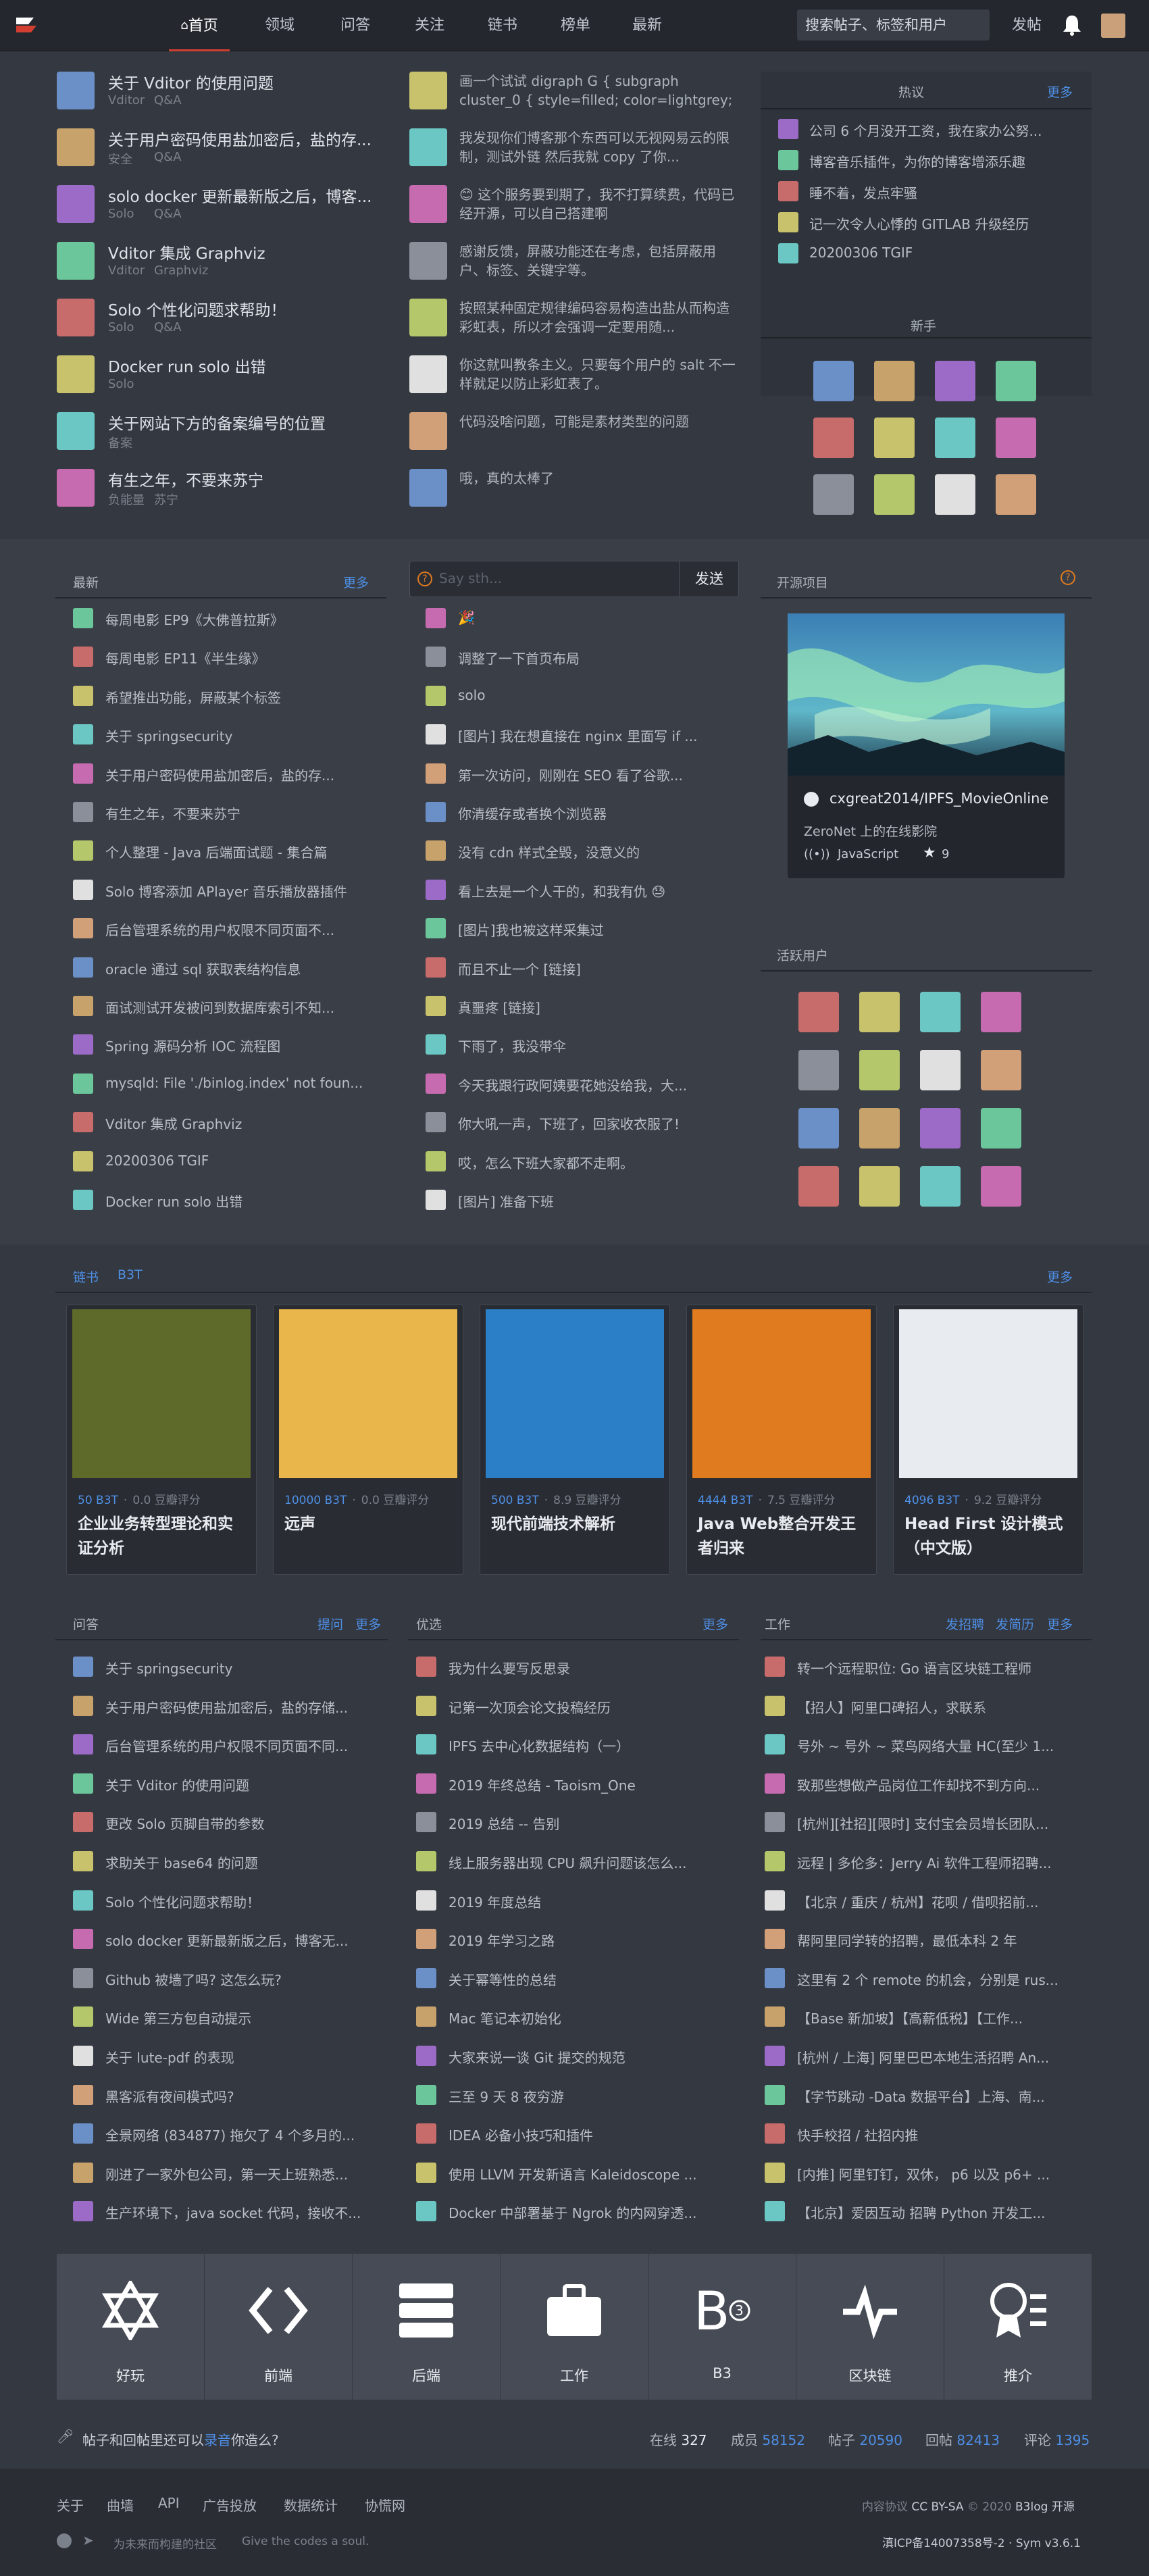 The height and width of the screenshot is (2576, 1149). I want to click on help-icon: ?, so click(424, 579).